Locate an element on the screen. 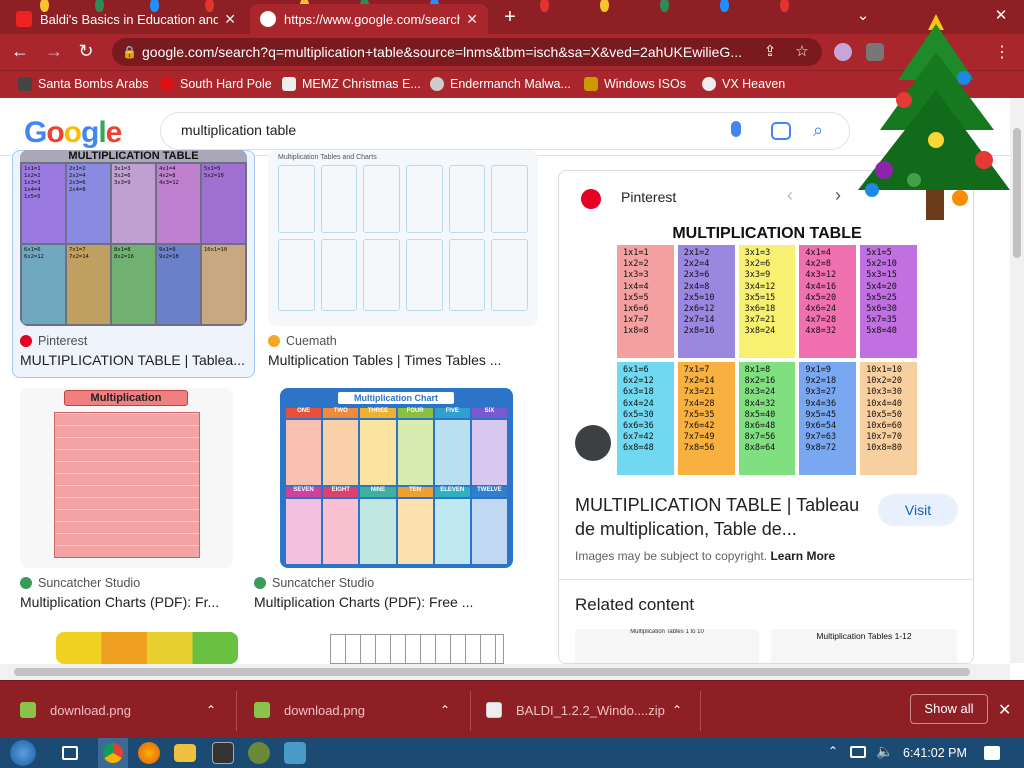 The width and height of the screenshot is (1024, 768). horizontal-scrollbar is located at coordinates (505, 672).